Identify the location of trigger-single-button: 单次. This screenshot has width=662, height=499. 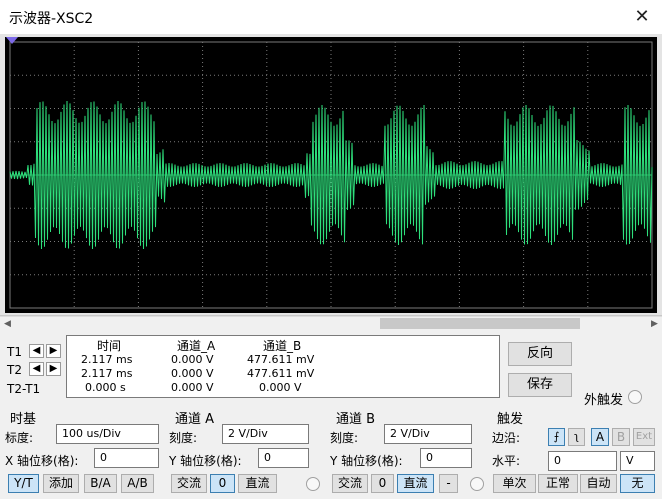
(514, 483).